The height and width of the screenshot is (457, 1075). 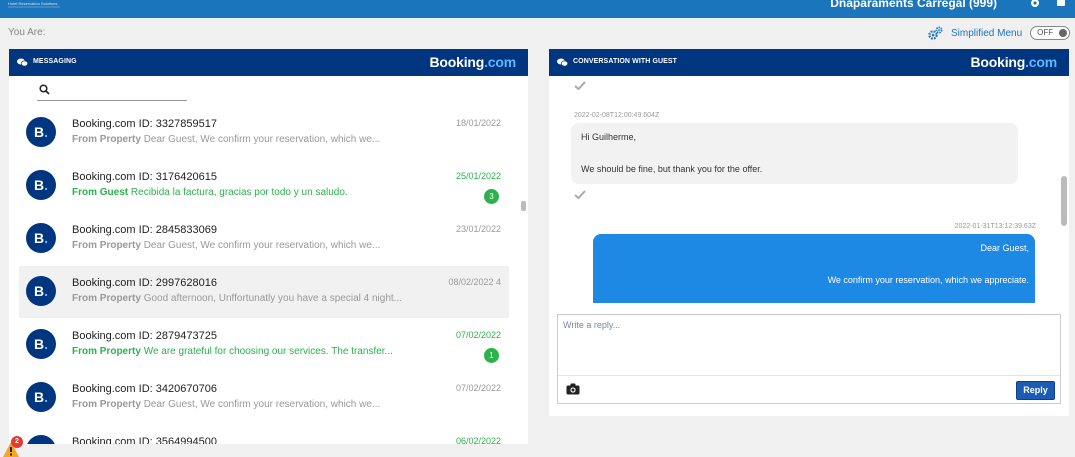 What do you see at coordinates (33, 3) in the screenshot?
I see `logo-tagline: Hotel Reservation Solutions` at bounding box center [33, 3].